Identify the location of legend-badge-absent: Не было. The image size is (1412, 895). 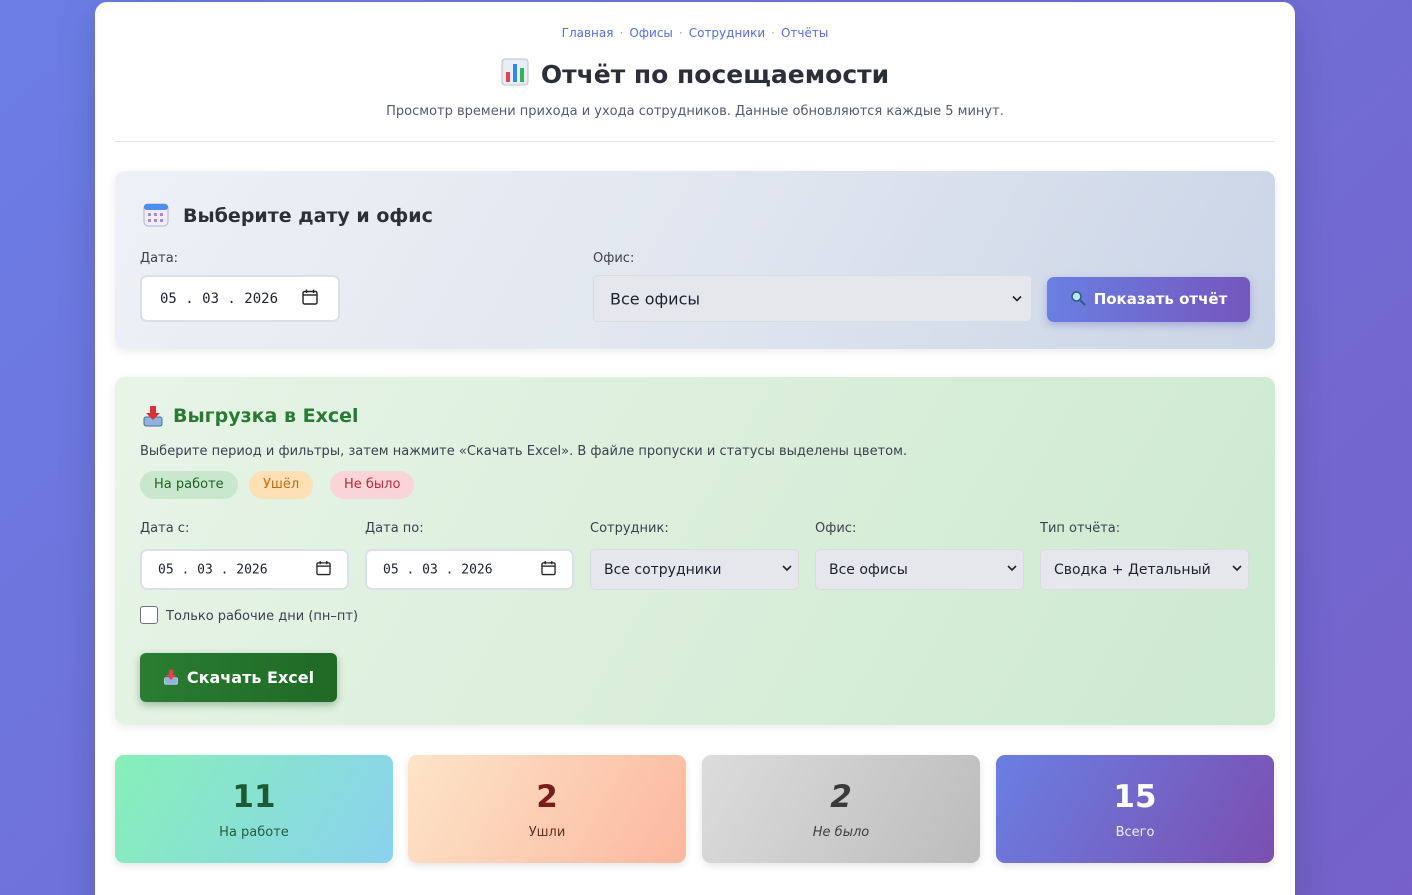
(372, 485).